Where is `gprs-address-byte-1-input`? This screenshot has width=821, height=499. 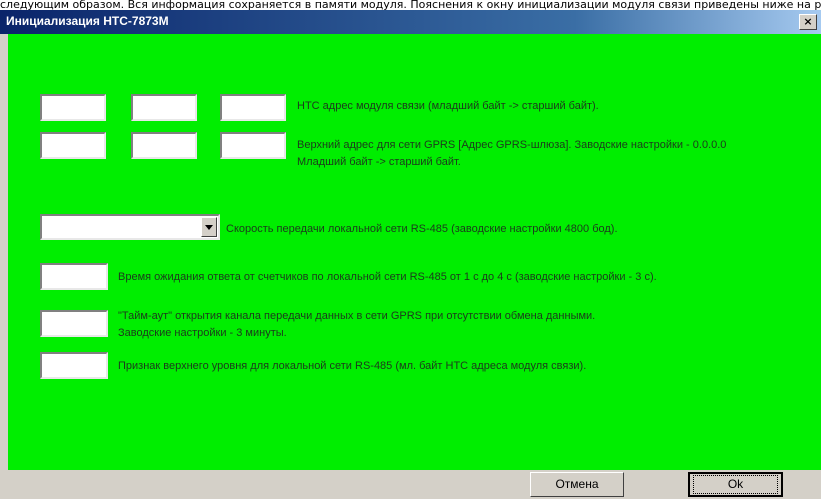 gprs-address-byte-1-input is located at coordinates (73, 145).